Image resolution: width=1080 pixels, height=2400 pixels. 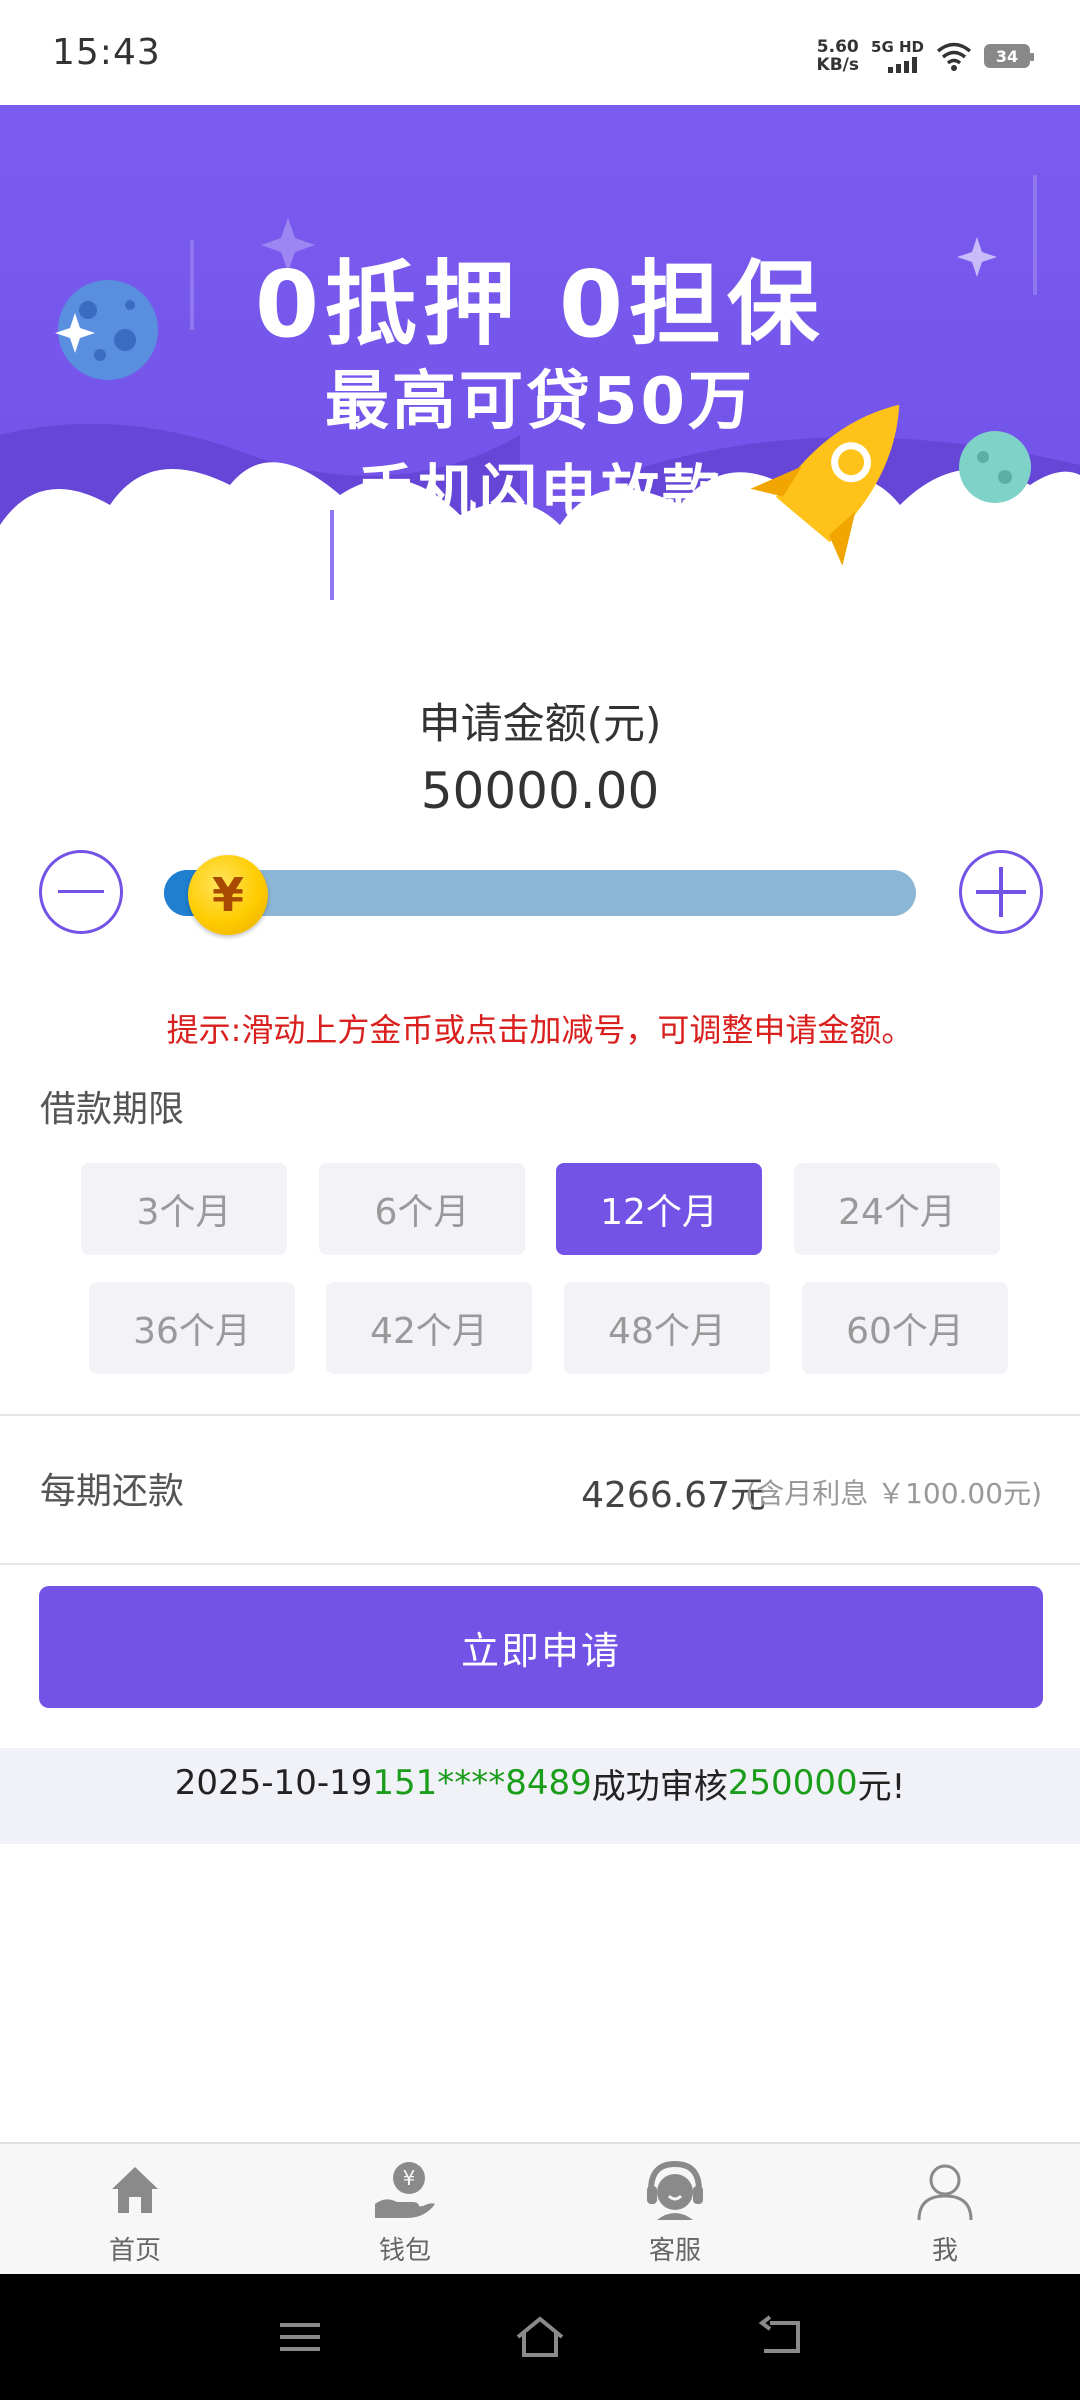 What do you see at coordinates (429, 1328) in the screenshot?
I see `term-option-42: 42个月` at bounding box center [429, 1328].